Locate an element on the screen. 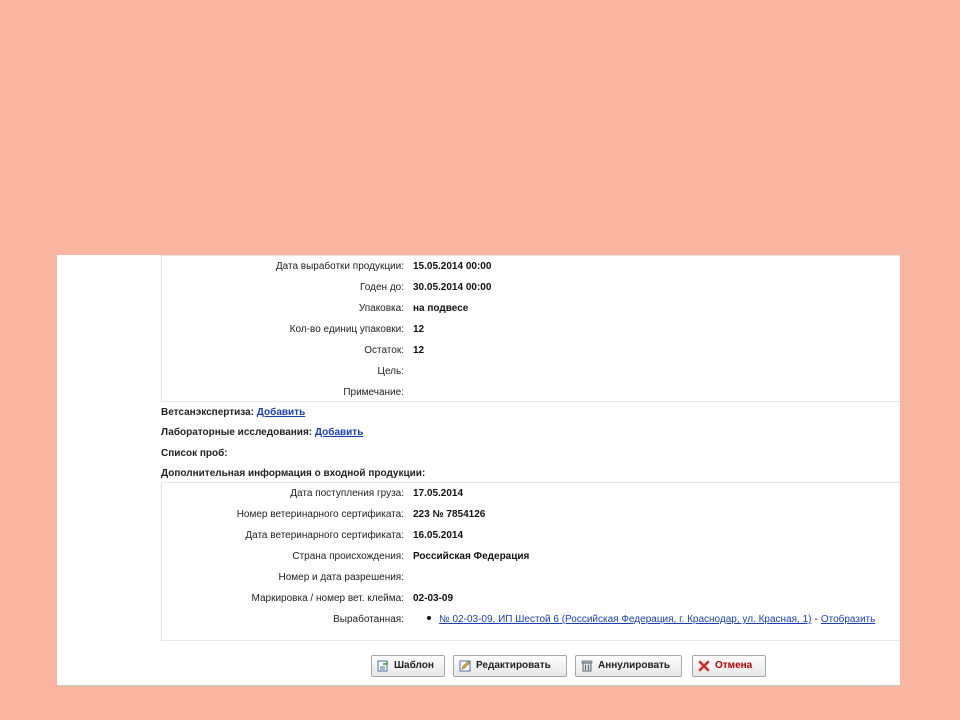  close-icon is located at coordinates (704, 666).